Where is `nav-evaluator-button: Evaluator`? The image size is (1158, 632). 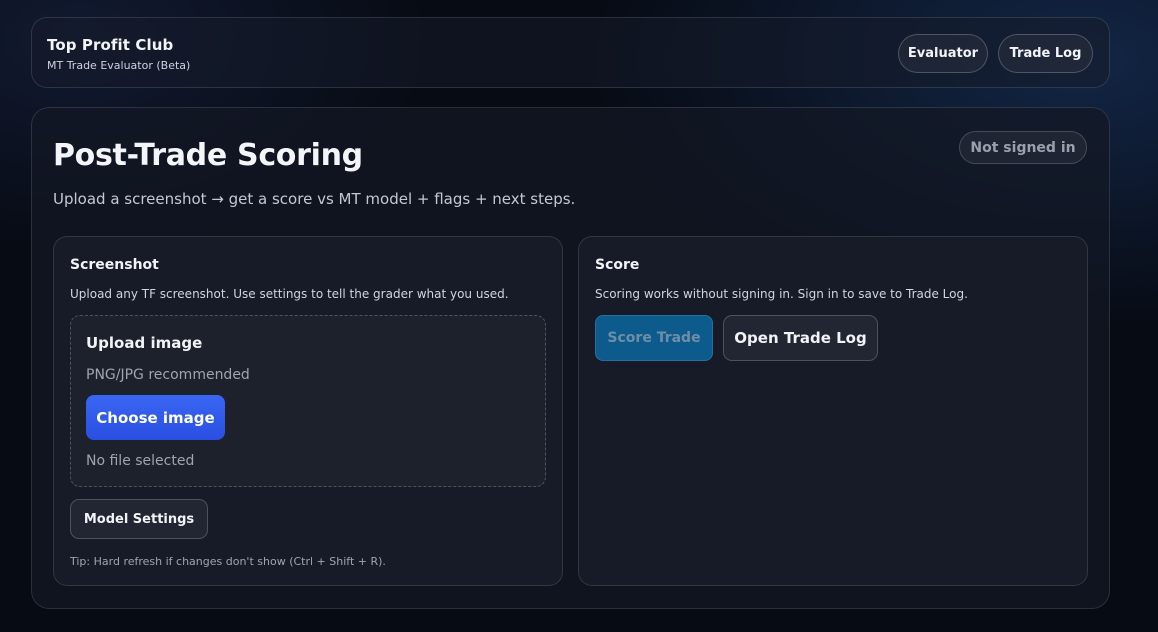 nav-evaluator-button: Evaluator is located at coordinates (943, 53).